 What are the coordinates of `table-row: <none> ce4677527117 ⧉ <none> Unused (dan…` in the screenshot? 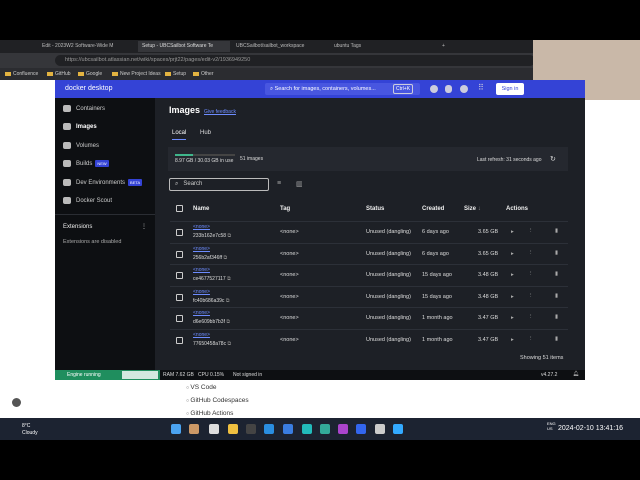 It's located at (369, 274).